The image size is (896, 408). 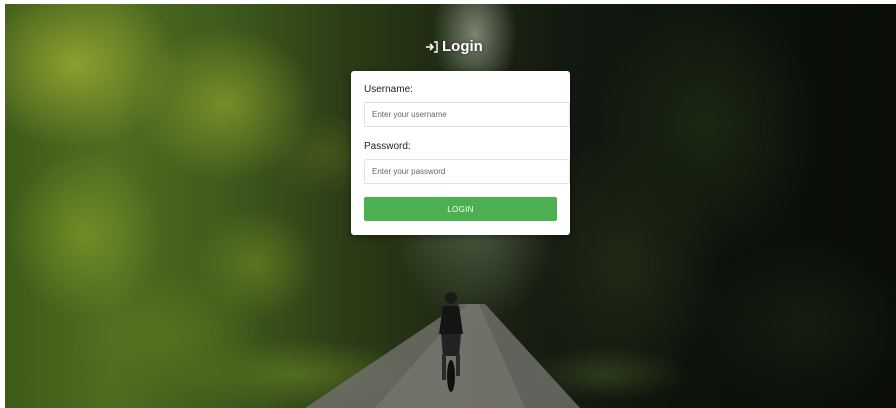 What do you see at coordinates (387, 146) in the screenshot?
I see `password-label: Password:` at bounding box center [387, 146].